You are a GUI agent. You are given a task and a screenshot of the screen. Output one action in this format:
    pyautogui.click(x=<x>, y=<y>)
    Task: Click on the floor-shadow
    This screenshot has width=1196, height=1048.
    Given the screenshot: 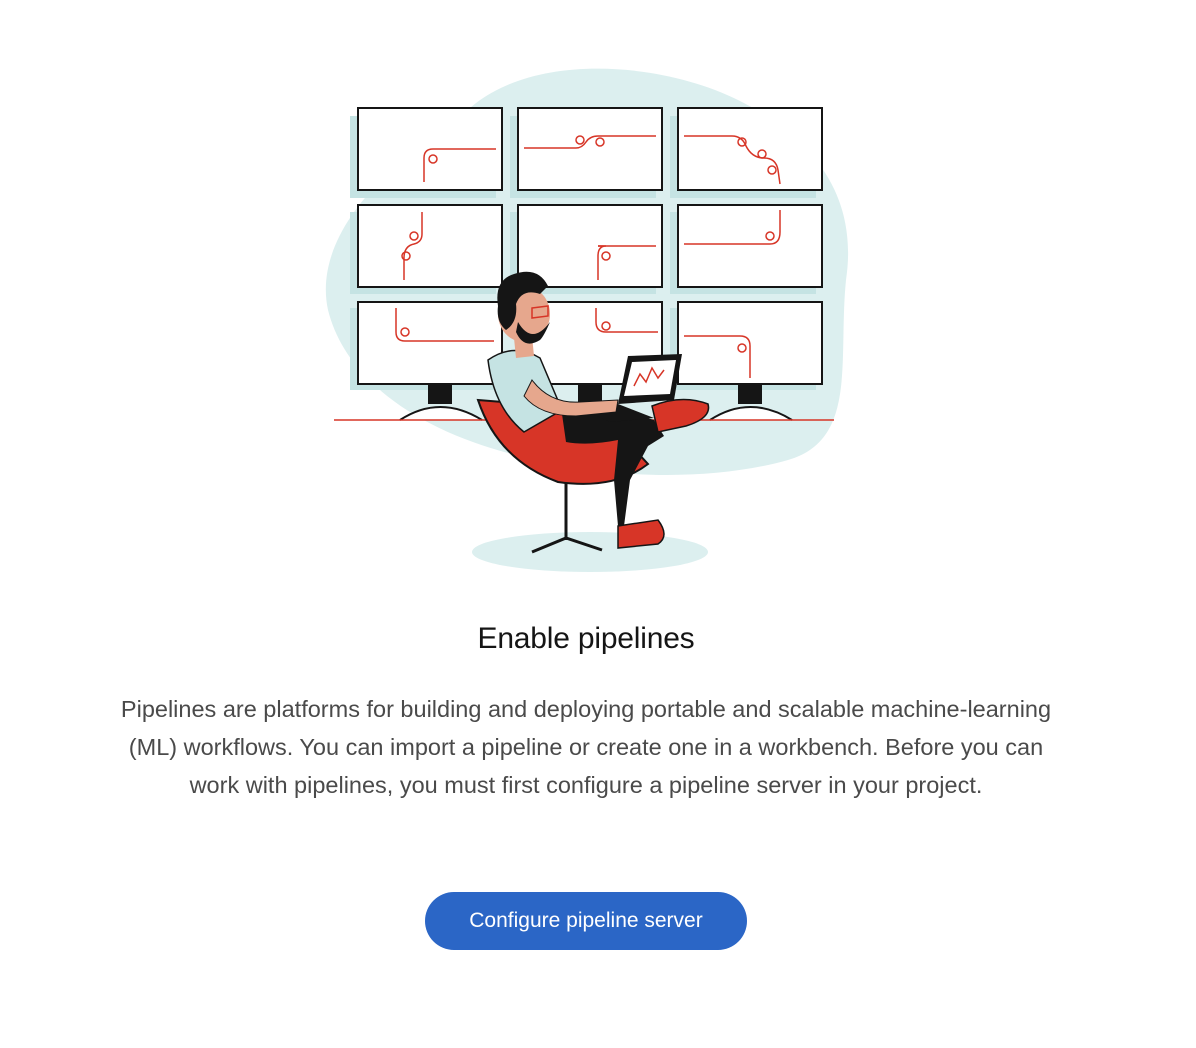 What is the action you would take?
    pyautogui.click(x=590, y=552)
    